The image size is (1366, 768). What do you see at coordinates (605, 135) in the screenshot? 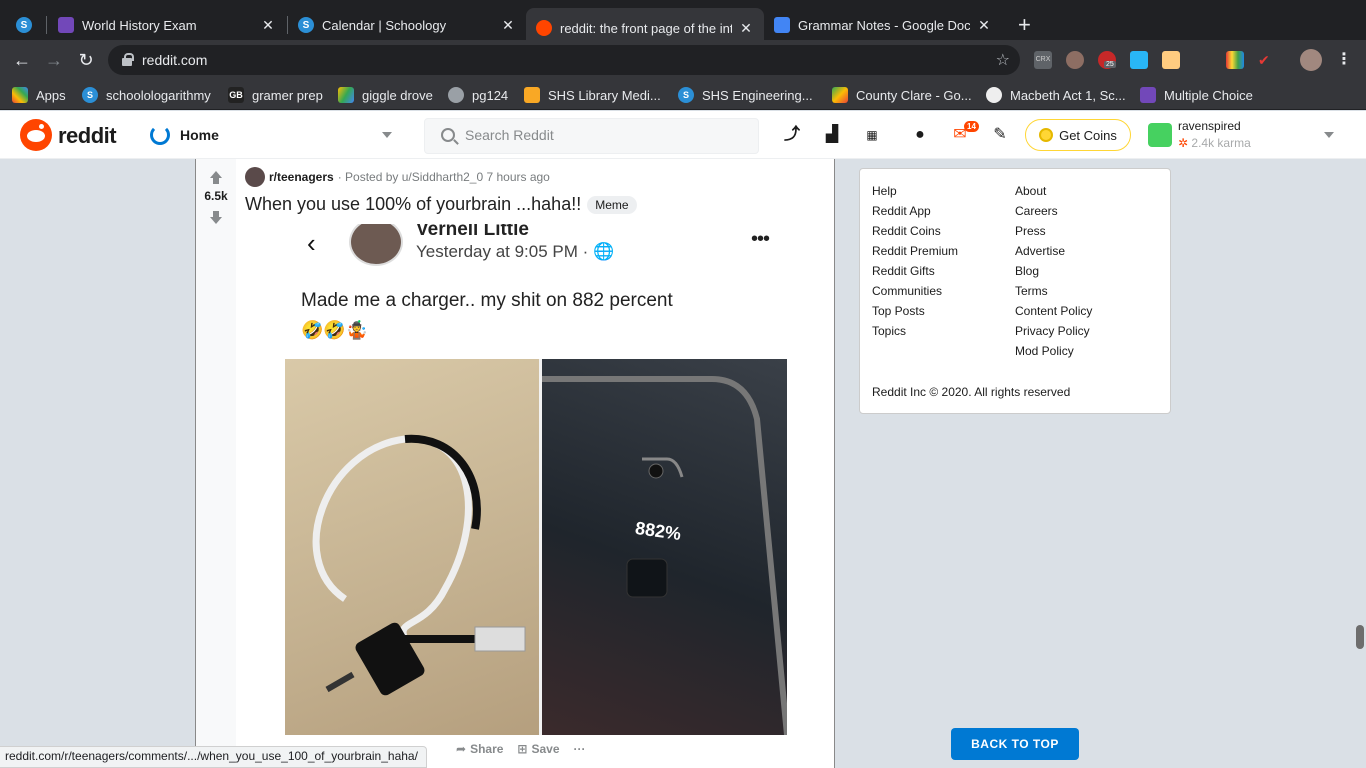
I see `search-input` at bounding box center [605, 135].